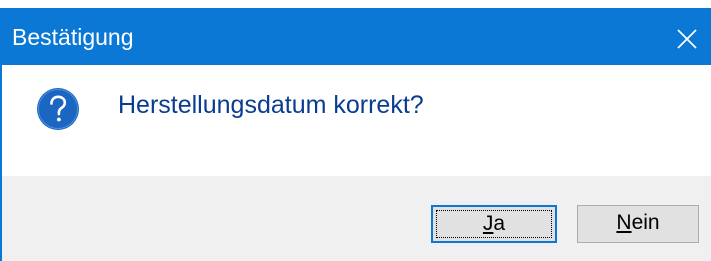 This screenshot has height=261, width=711. I want to click on yes-button: Ja, so click(494, 224).